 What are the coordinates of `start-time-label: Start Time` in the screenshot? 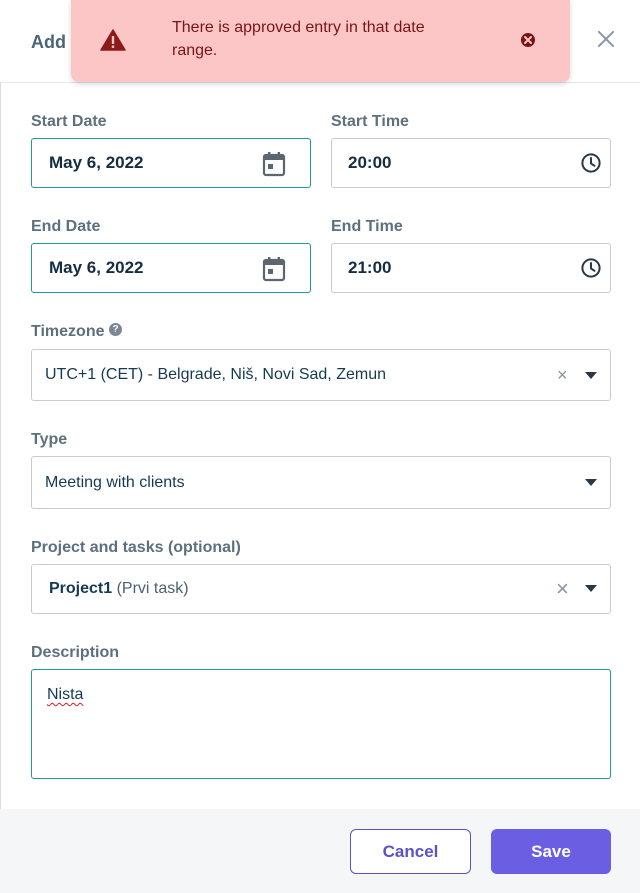 It's located at (370, 121).